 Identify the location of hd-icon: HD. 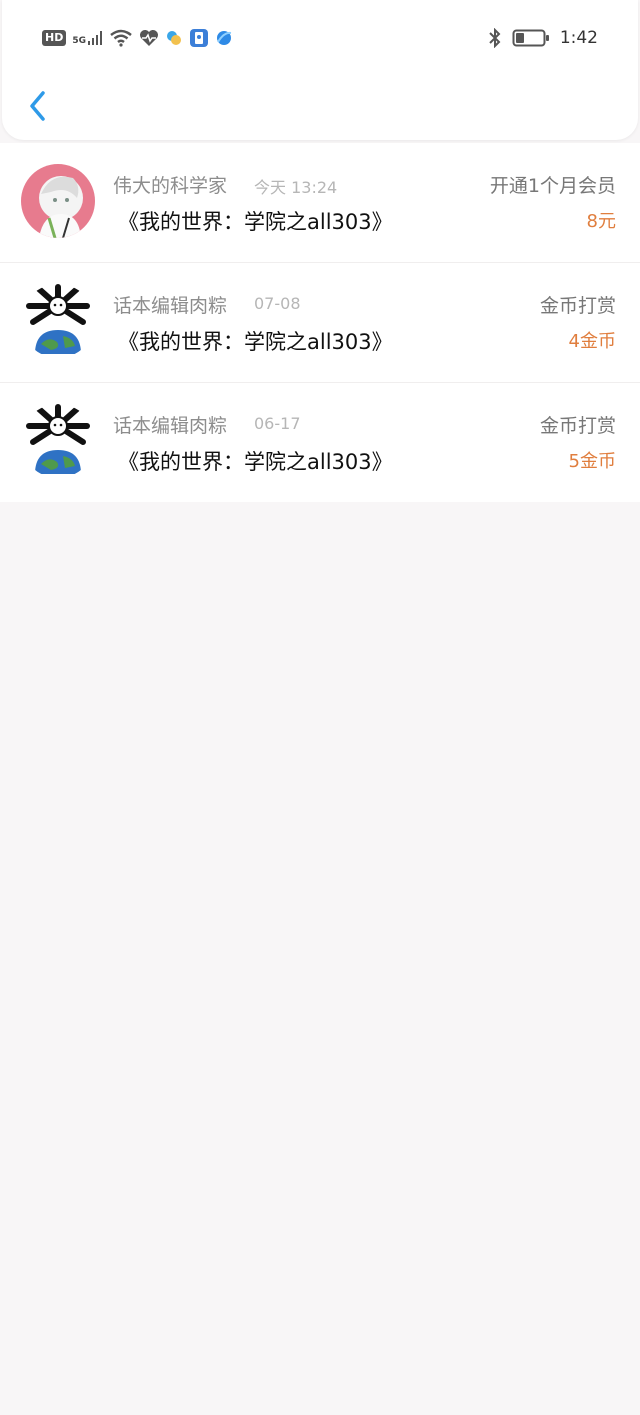
(54, 38).